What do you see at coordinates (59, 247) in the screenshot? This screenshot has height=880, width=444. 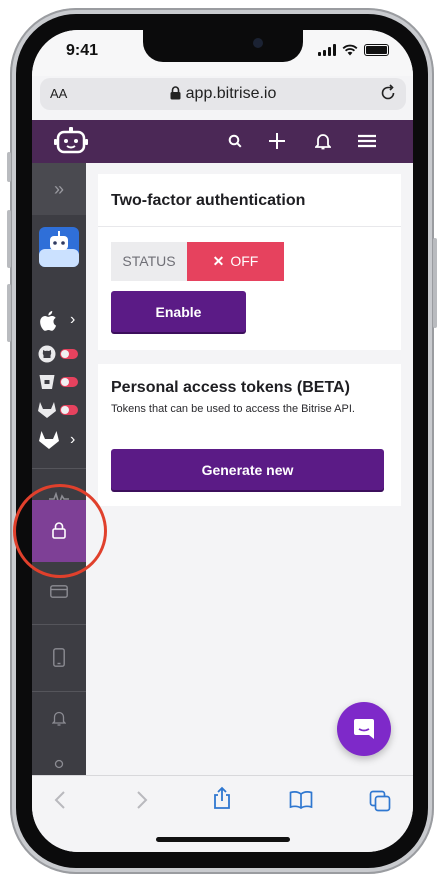 I see `app-avatar` at bounding box center [59, 247].